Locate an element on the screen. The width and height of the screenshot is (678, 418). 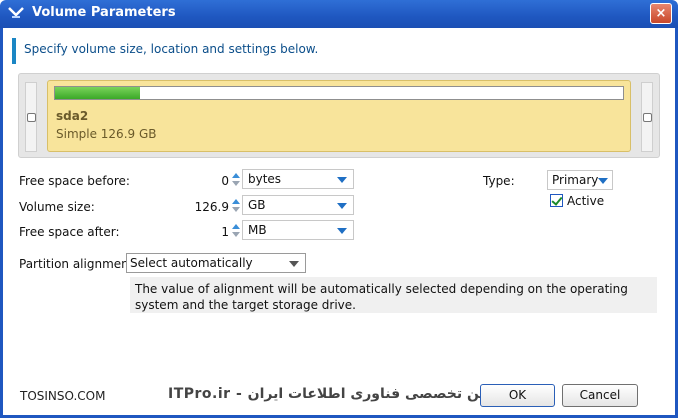
ok-button: OK is located at coordinates (517, 395).